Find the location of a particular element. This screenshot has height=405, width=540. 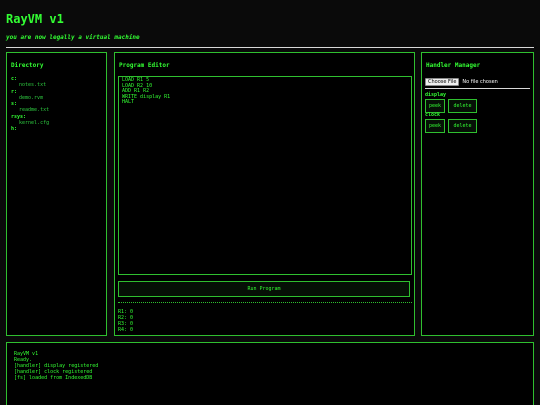

directory-heading: Directory is located at coordinates (27, 65).